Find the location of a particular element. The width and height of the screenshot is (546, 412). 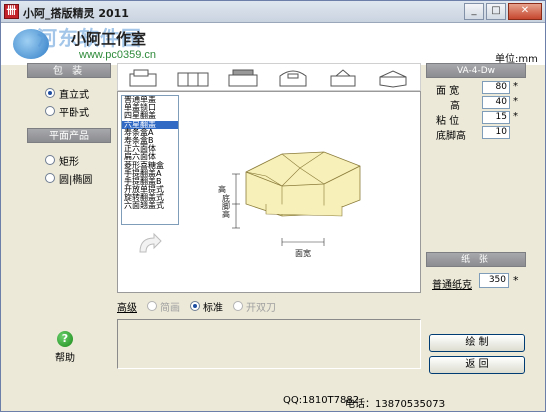

list-item: 六面翘盖式 is located at coordinates (150, 206).